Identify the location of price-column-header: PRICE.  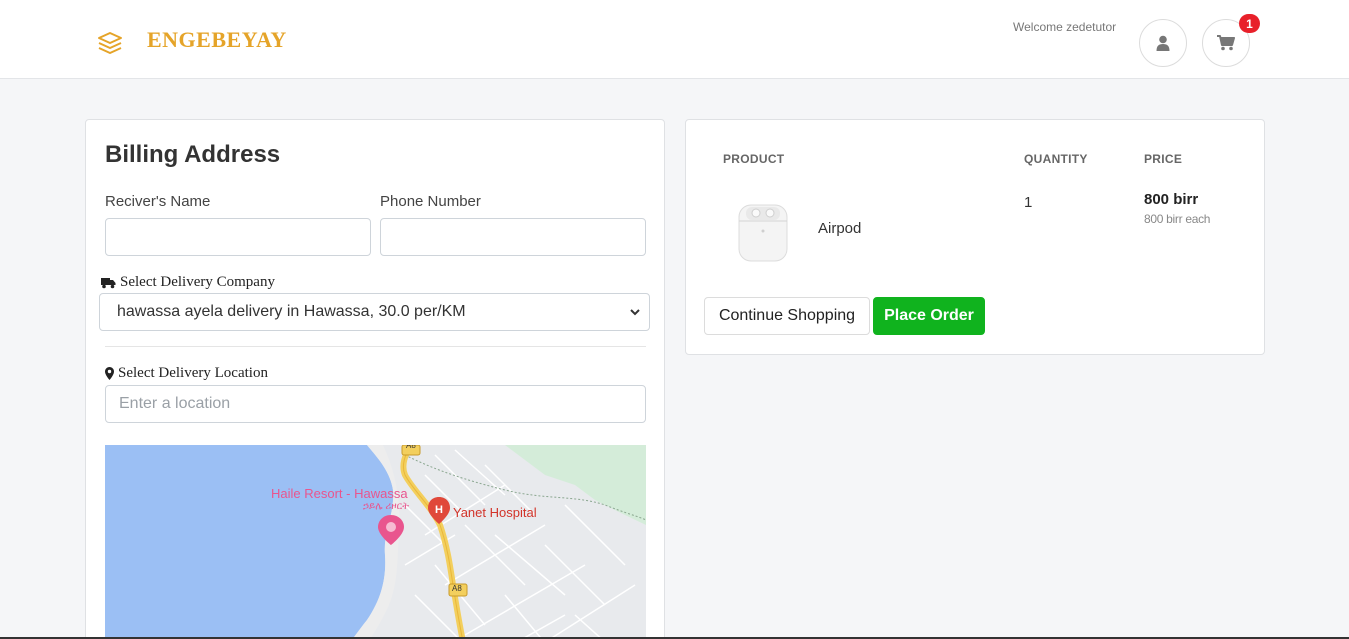
(1163, 159).